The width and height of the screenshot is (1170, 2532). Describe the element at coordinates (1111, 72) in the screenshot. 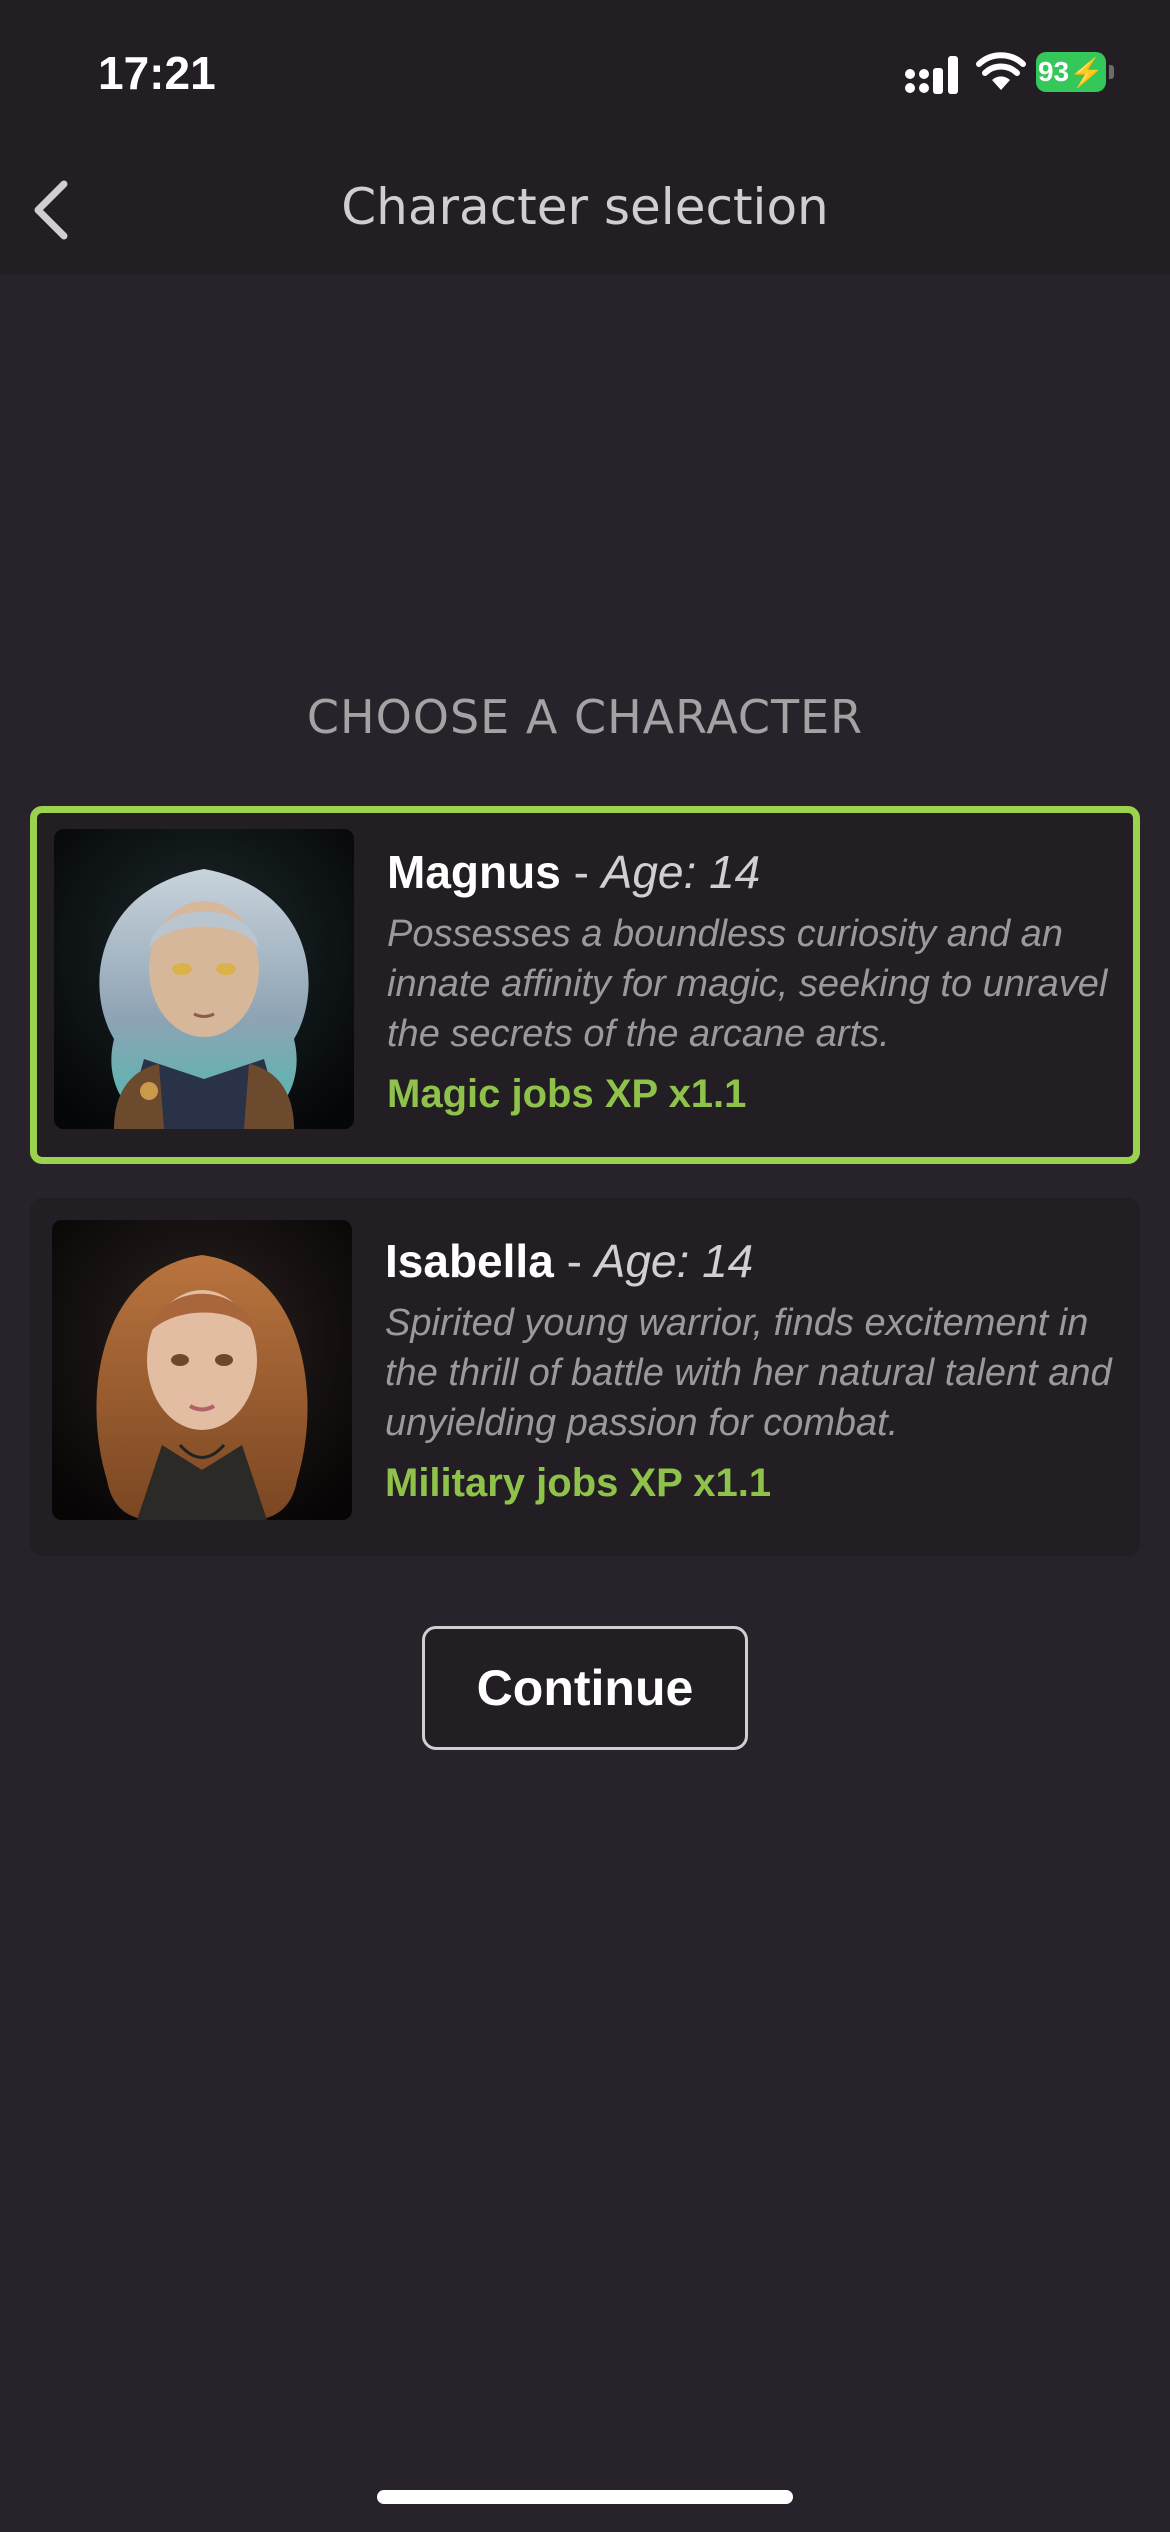

I see `battery-cap` at that location.